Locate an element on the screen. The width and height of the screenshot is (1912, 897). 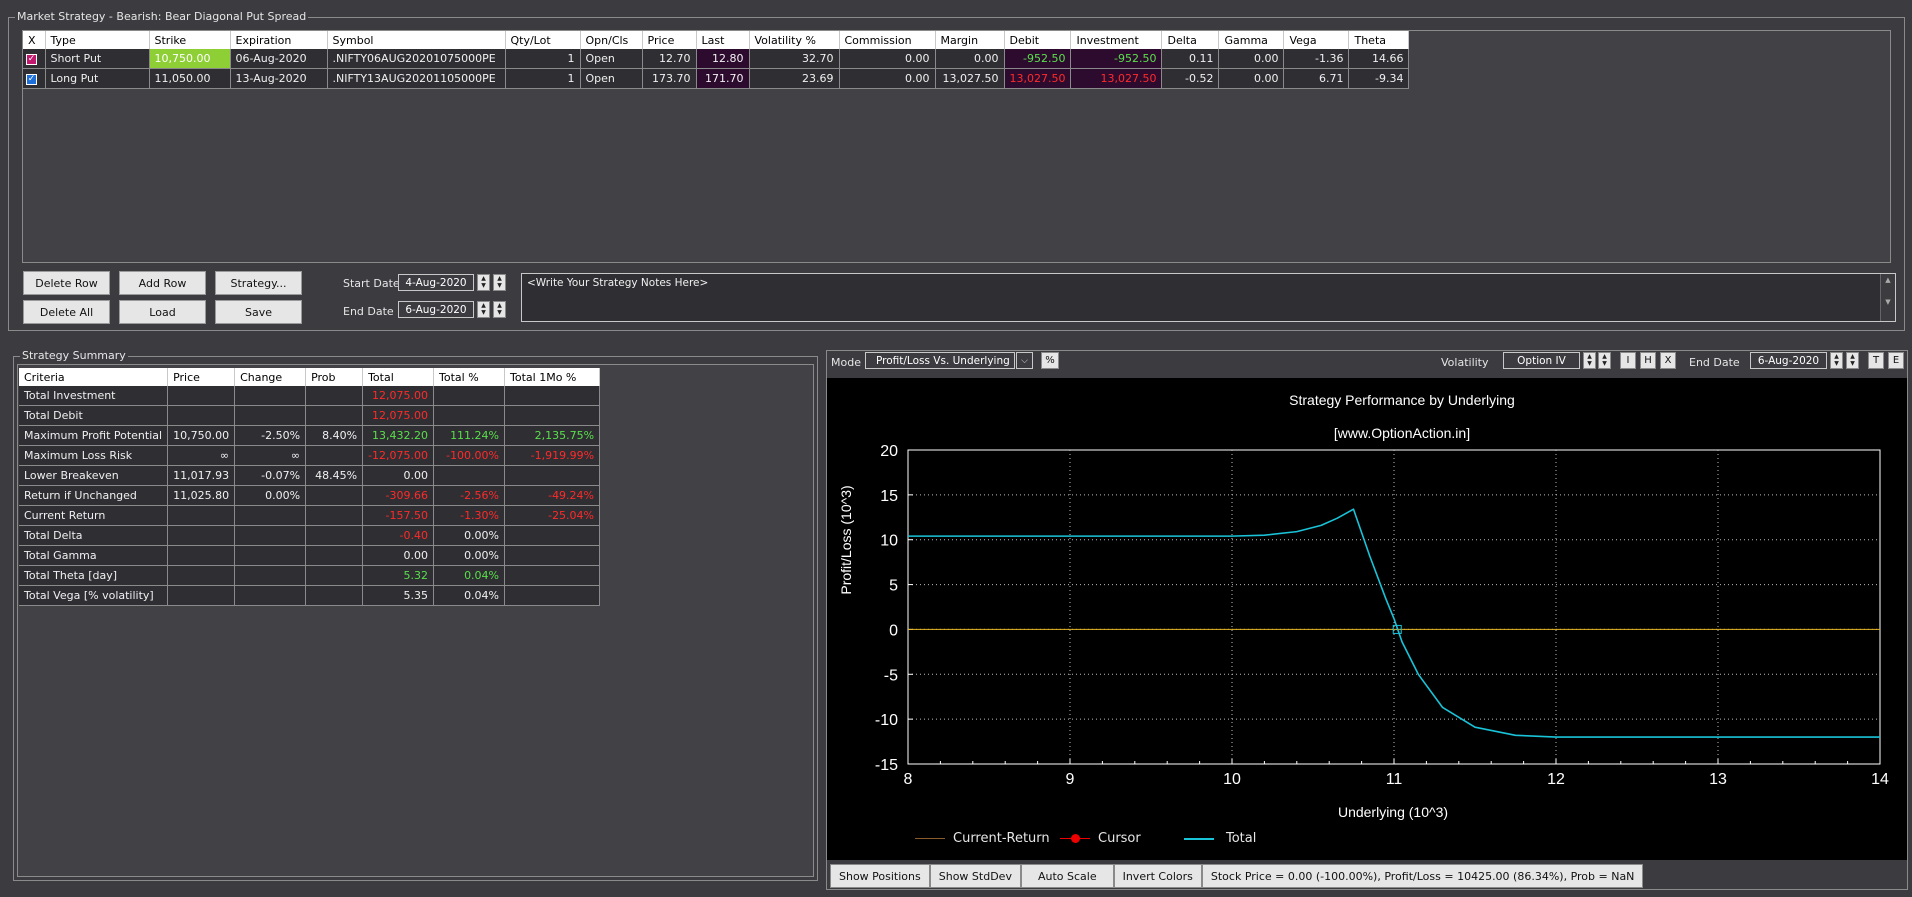
delete-row-button: Delete Row is located at coordinates (66, 283).